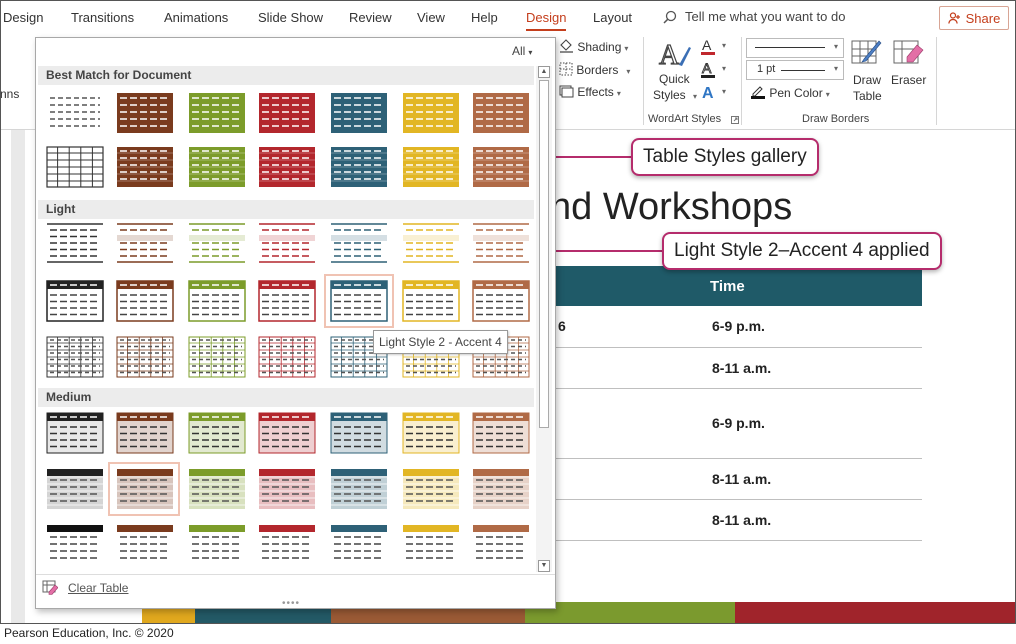 The width and height of the screenshot is (1016, 644). What do you see at coordinates (484, 17) in the screenshot?
I see `tab-help: Help` at bounding box center [484, 17].